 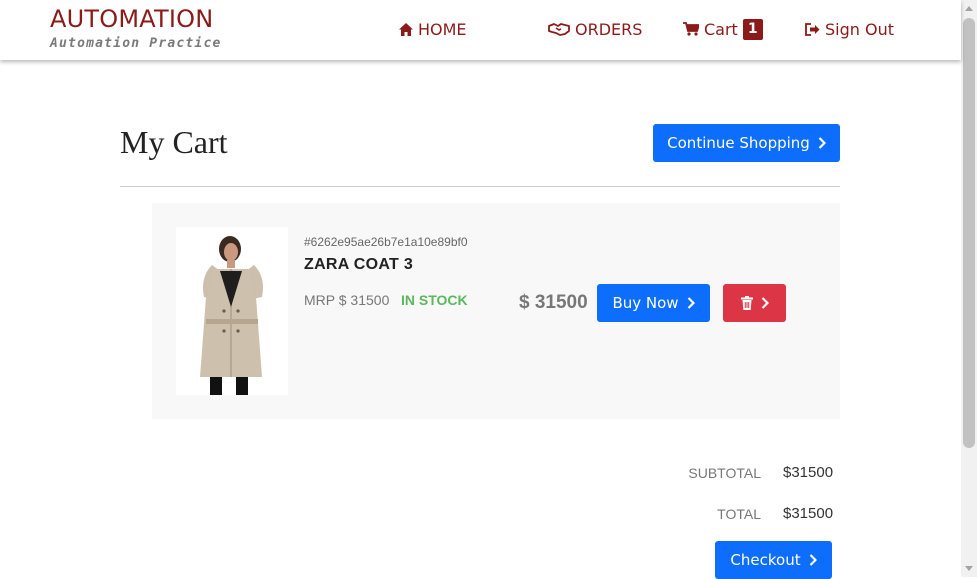 I want to click on nav-home-label: HOME, so click(x=442, y=29).